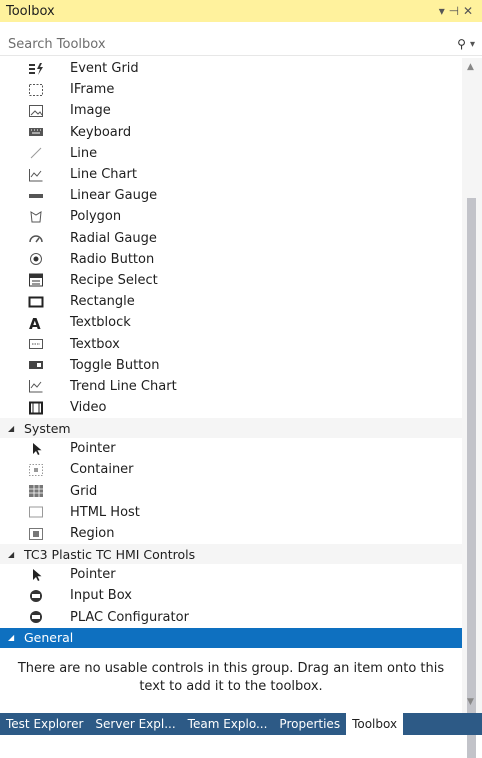 This screenshot has width=482, height=758. Describe the element at coordinates (102, 302) in the screenshot. I see `toolbox-item-label: Rectangle` at that location.